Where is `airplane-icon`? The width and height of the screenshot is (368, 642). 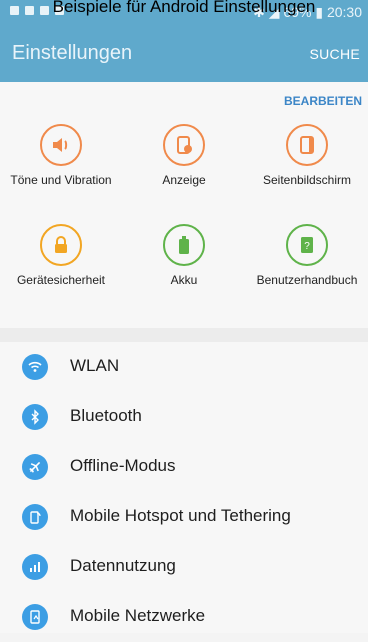 airplane-icon is located at coordinates (35, 467).